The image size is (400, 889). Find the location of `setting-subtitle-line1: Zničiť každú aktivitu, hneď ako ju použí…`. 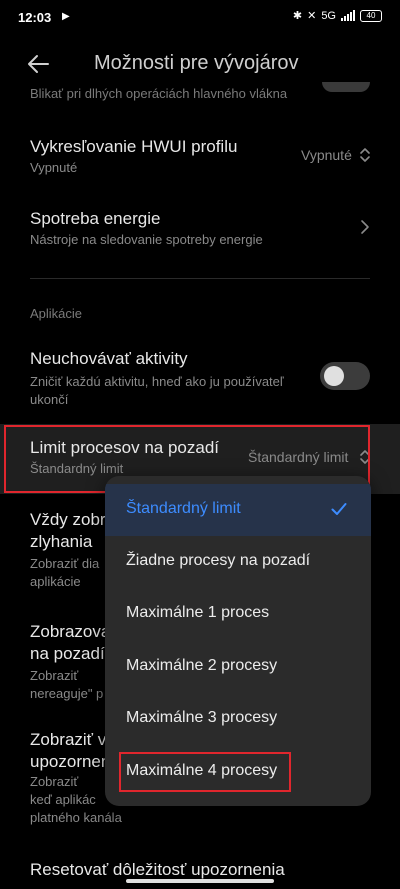

setting-subtitle-line1: Zničiť každú aktivitu, hneď ako ju použí… is located at coordinates (157, 381).